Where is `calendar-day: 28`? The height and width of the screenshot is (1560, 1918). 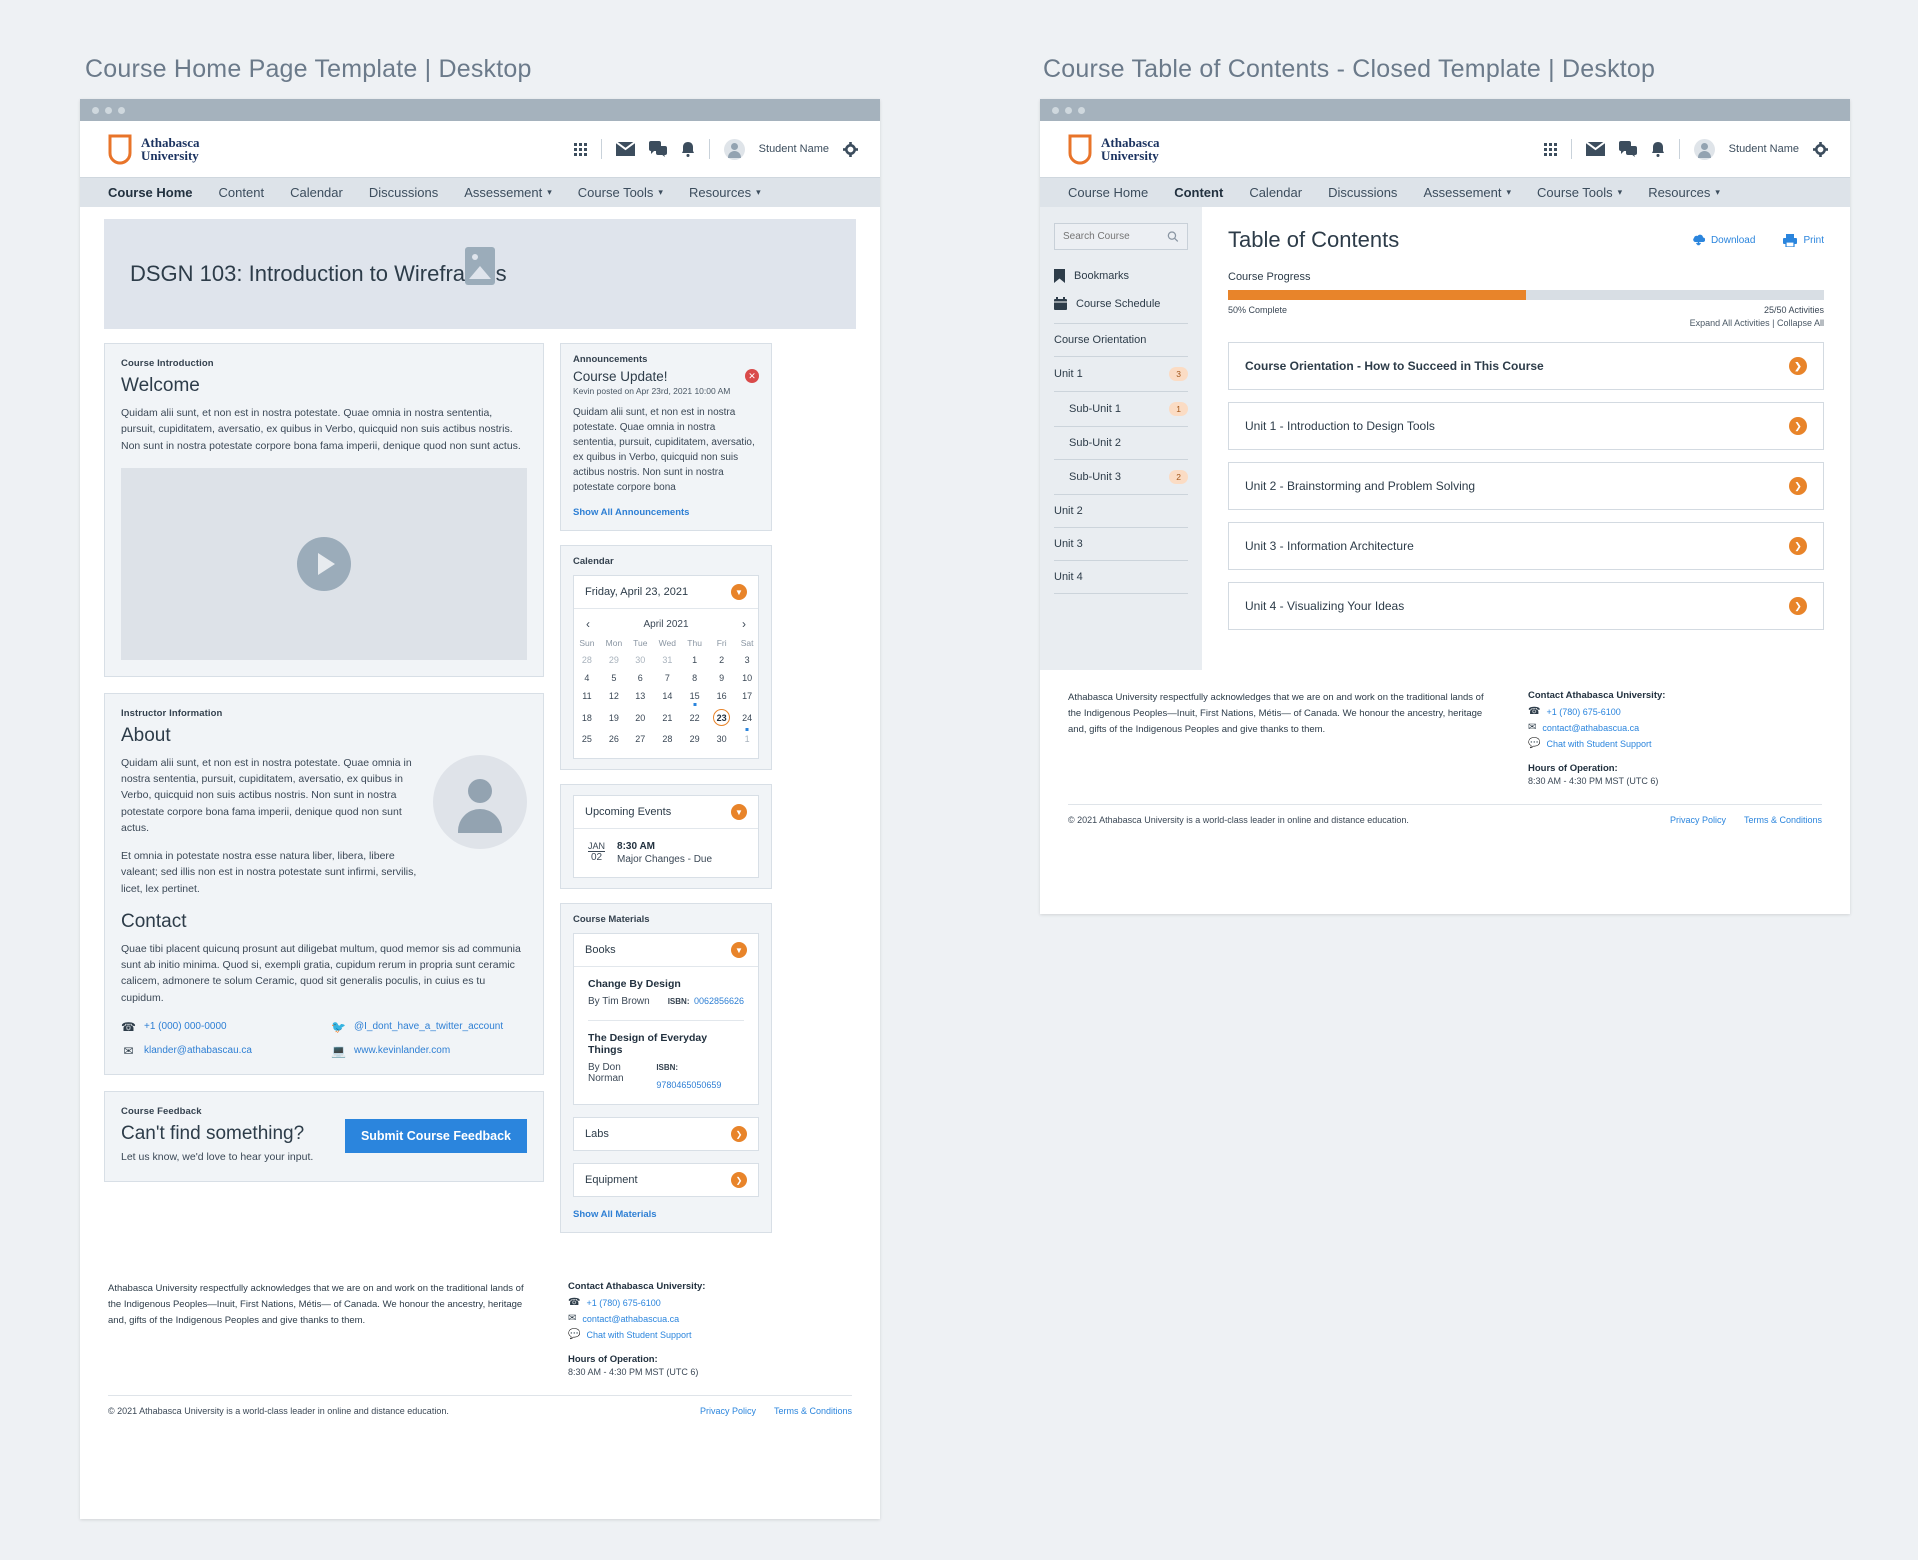 calendar-day: 28 is located at coordinates (668, 739).